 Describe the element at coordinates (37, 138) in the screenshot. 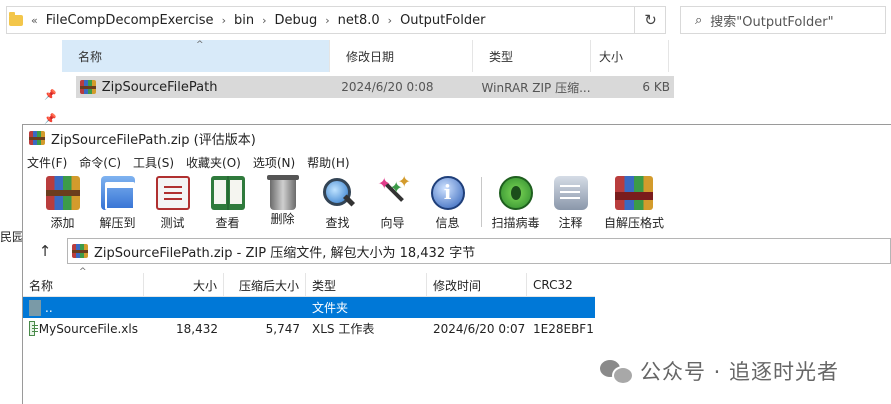

I see `winrar-app-icon` at that location.